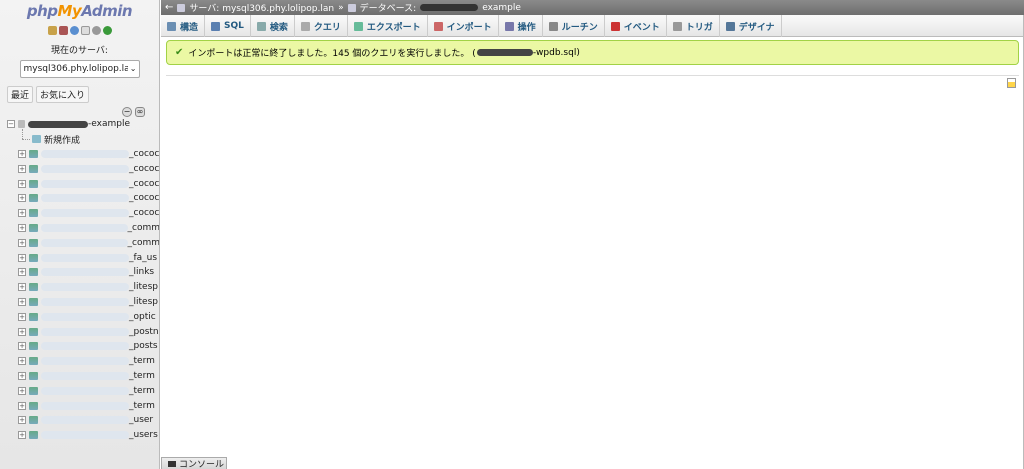 The width and height of the screenshot is (1024, 469). Describe the element at coordinates (169, 7) in the screenshot. I see `back-arrow-icon: ←` at that location.